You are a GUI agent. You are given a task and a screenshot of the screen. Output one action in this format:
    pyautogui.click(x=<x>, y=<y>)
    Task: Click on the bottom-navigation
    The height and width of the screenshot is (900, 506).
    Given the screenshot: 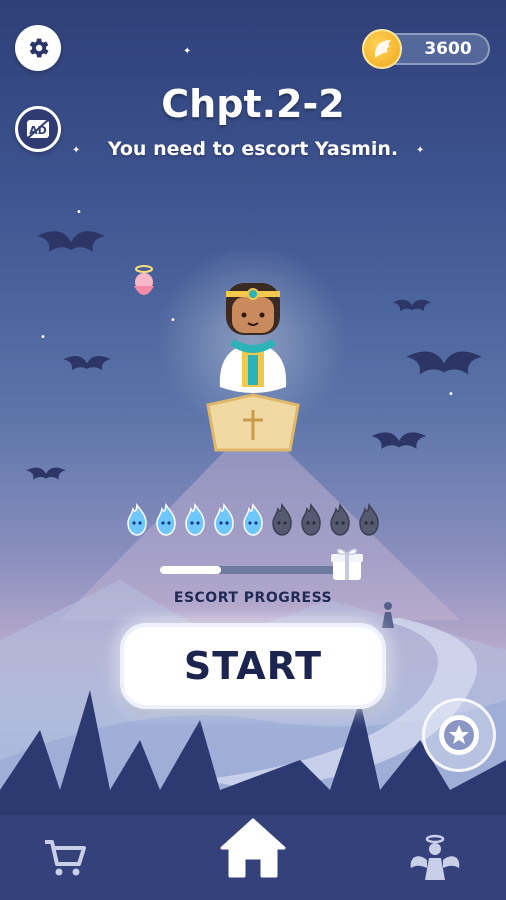 What is the action you would take?
    pyautogui.click(x=253, y=857)
    